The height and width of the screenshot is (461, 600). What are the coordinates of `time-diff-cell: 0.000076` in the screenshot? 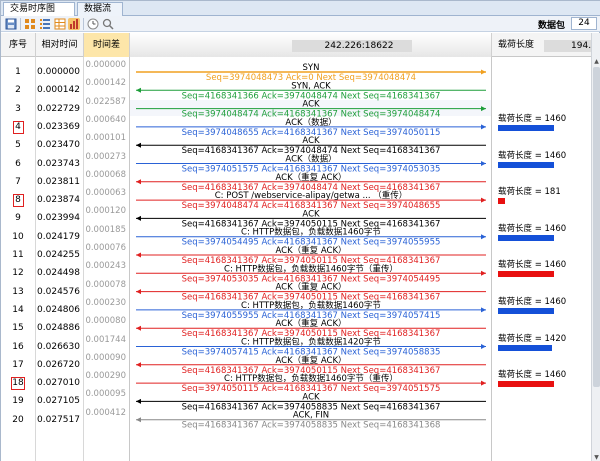 It's located at (105, 248).